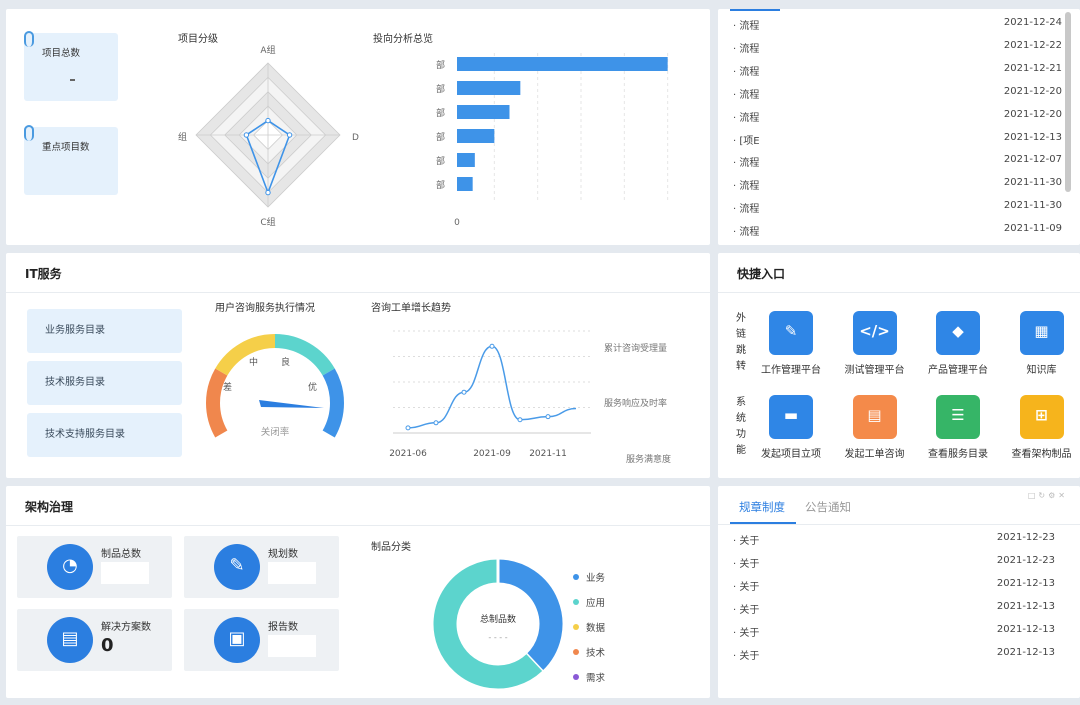 The height and width of the screenshot is (705, 1080). I want to click on stat-label: 规划数, so click(283, 554).